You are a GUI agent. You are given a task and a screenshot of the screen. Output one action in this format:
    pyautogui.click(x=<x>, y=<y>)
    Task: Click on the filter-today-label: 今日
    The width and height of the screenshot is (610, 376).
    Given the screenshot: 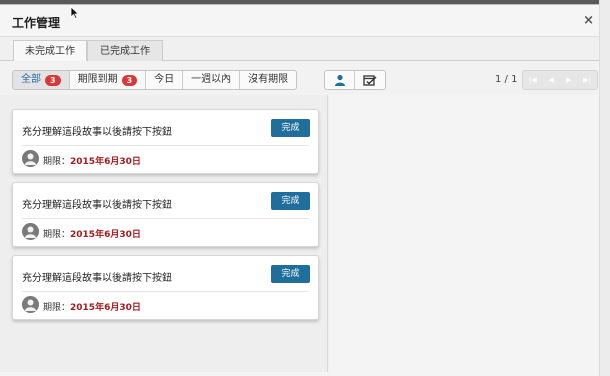 What is the action you would take?
    pyautogui.click(x=164, y=79)
    